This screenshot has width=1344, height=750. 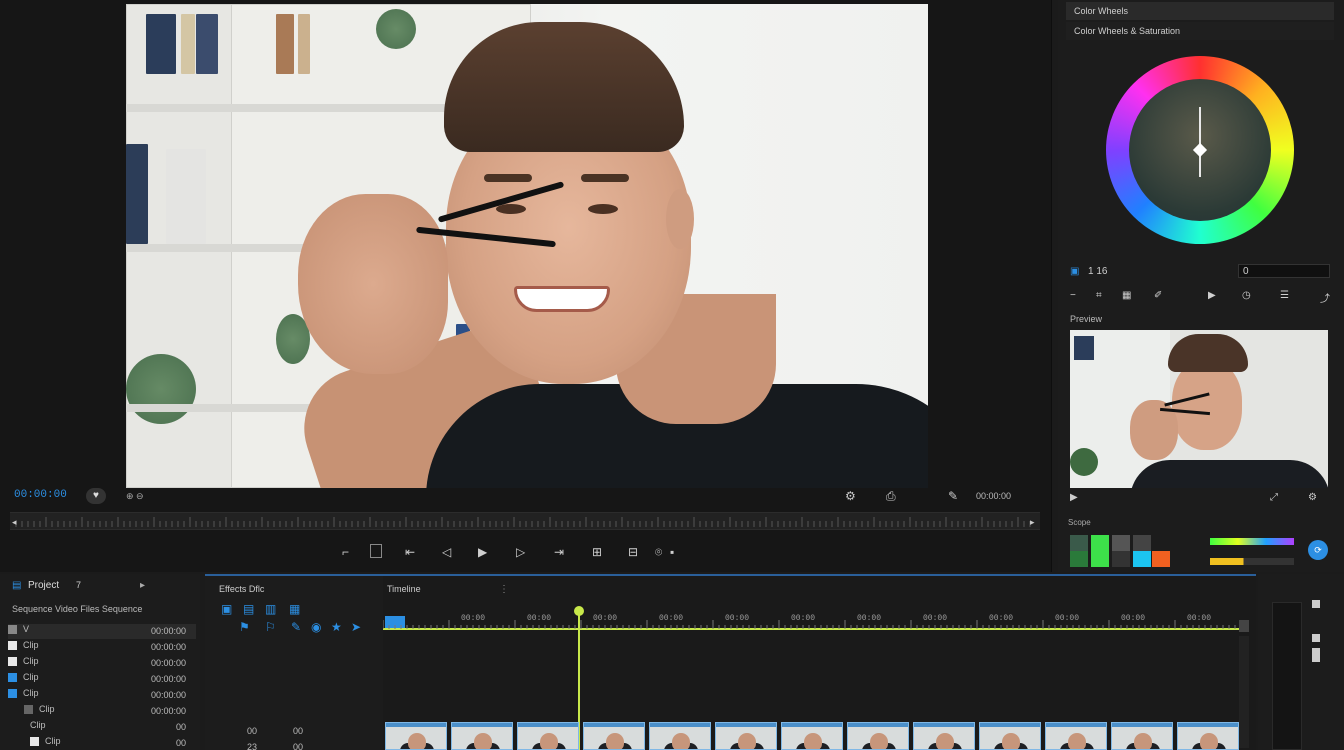 I want to click on tool-b-icon: ⚐, so click(x=270, y=627).